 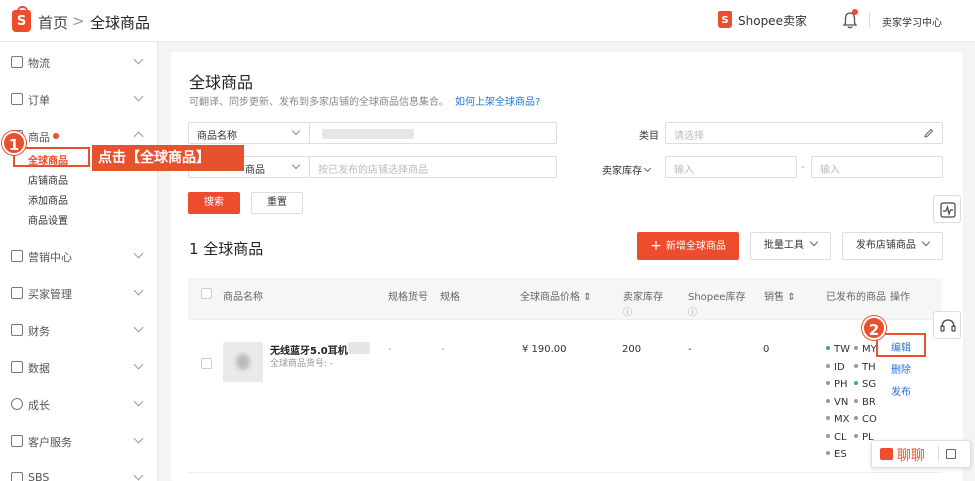 I want to click on sort-icon: ⇕, so click(x=791, y=297).